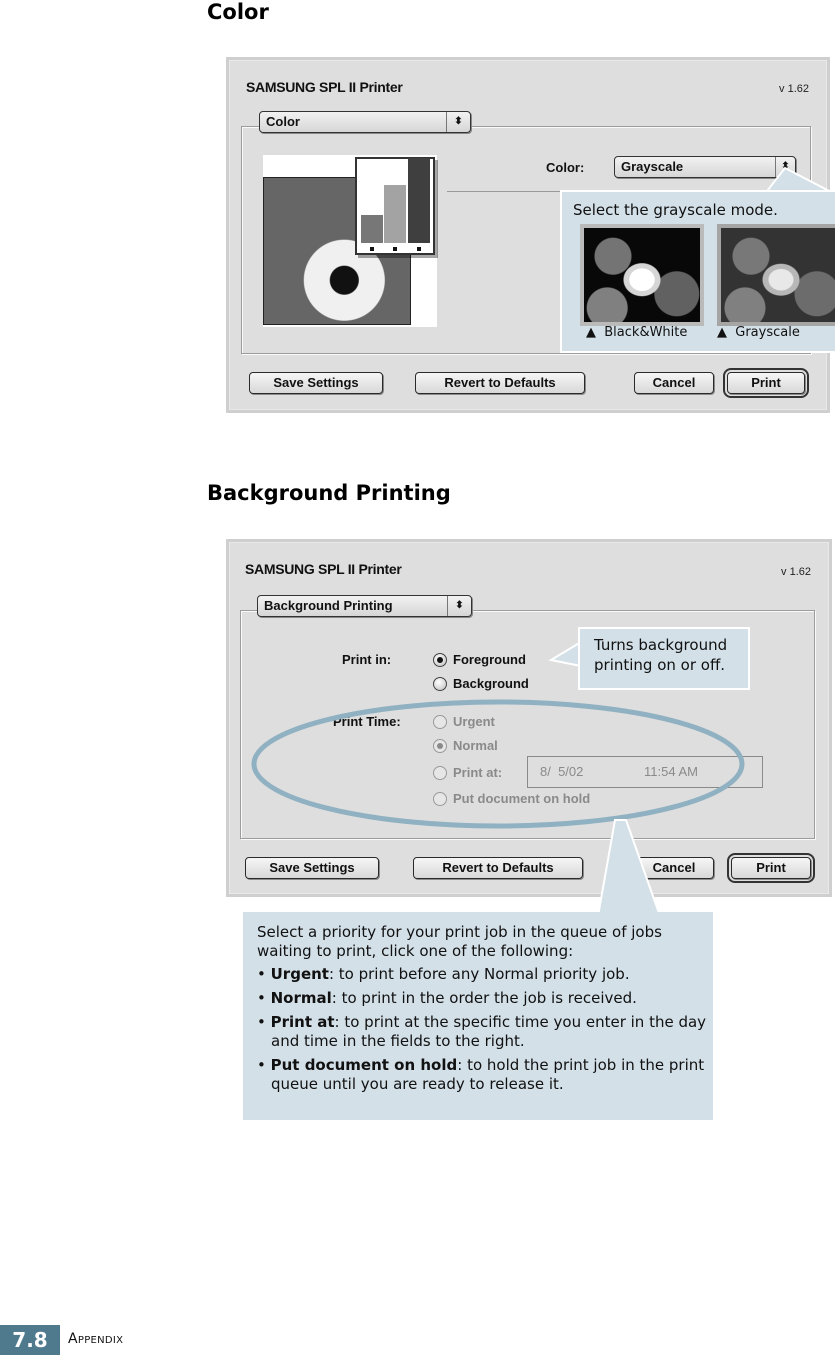  I want to click on radio-foreground: Foreground, so click(479, 660).